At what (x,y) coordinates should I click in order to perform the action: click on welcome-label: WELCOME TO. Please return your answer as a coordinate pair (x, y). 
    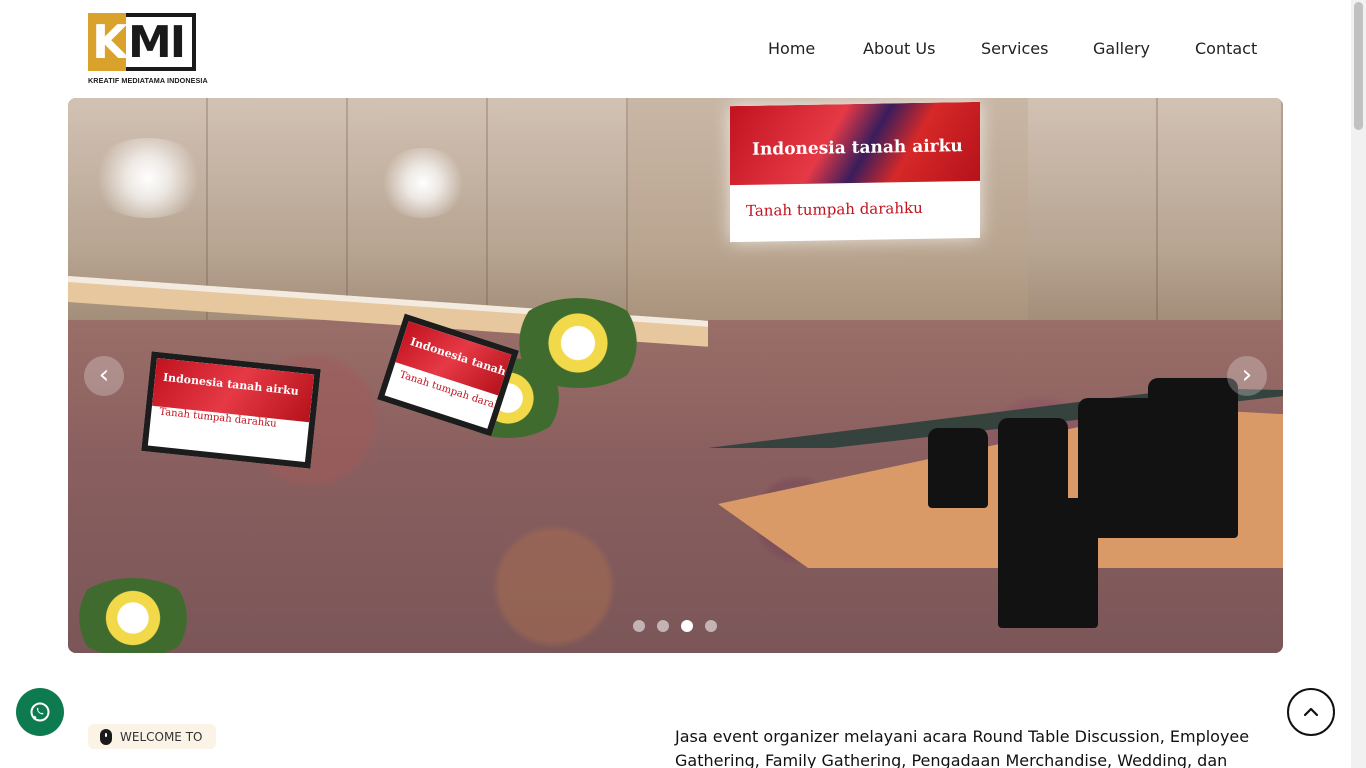
    Looking at the image, I should click on (161, 736).